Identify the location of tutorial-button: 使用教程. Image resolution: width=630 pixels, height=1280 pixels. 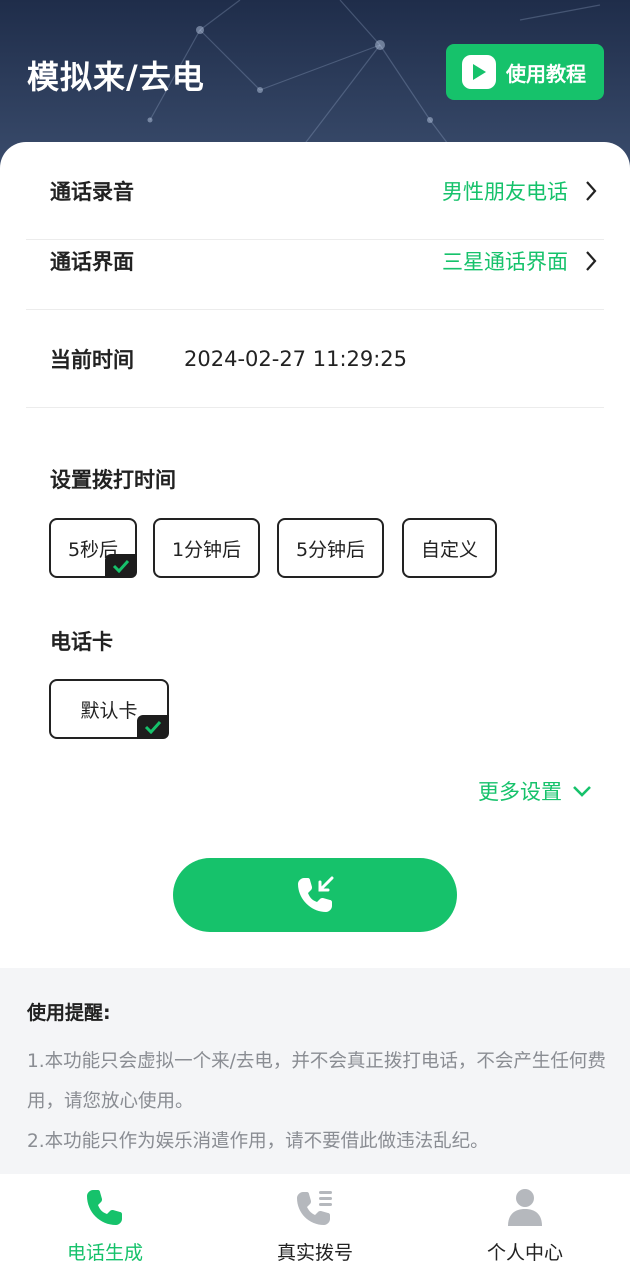
(525, 72).